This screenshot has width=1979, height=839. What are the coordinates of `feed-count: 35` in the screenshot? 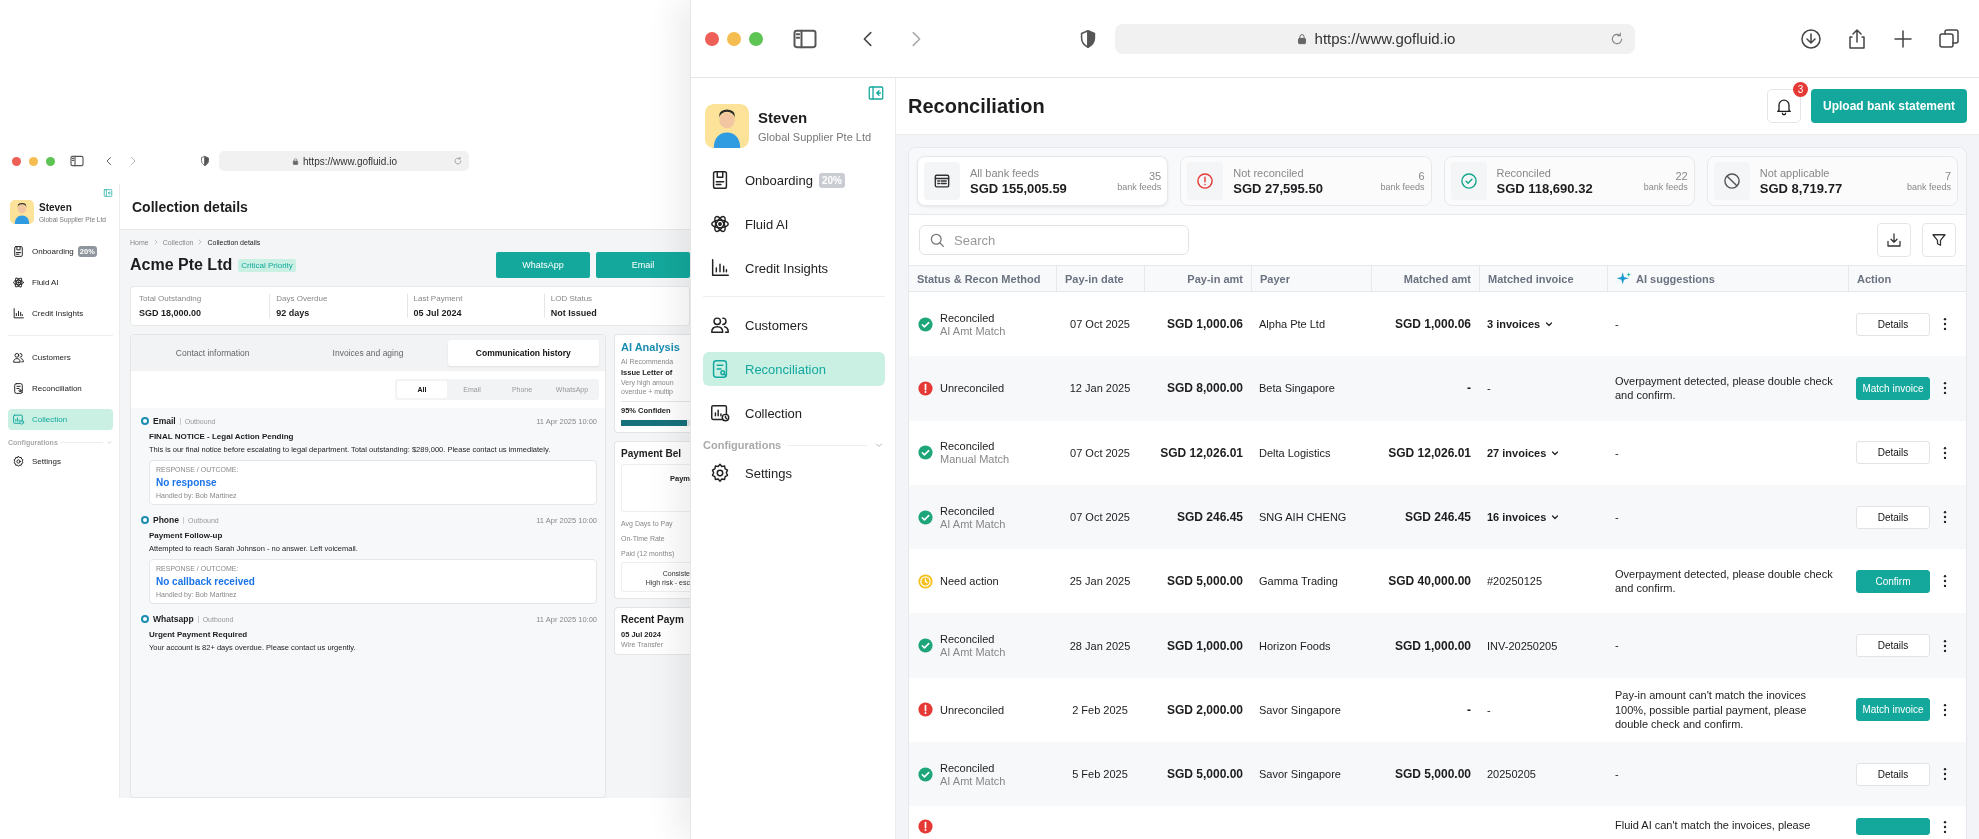 It's located at (1155, 176).